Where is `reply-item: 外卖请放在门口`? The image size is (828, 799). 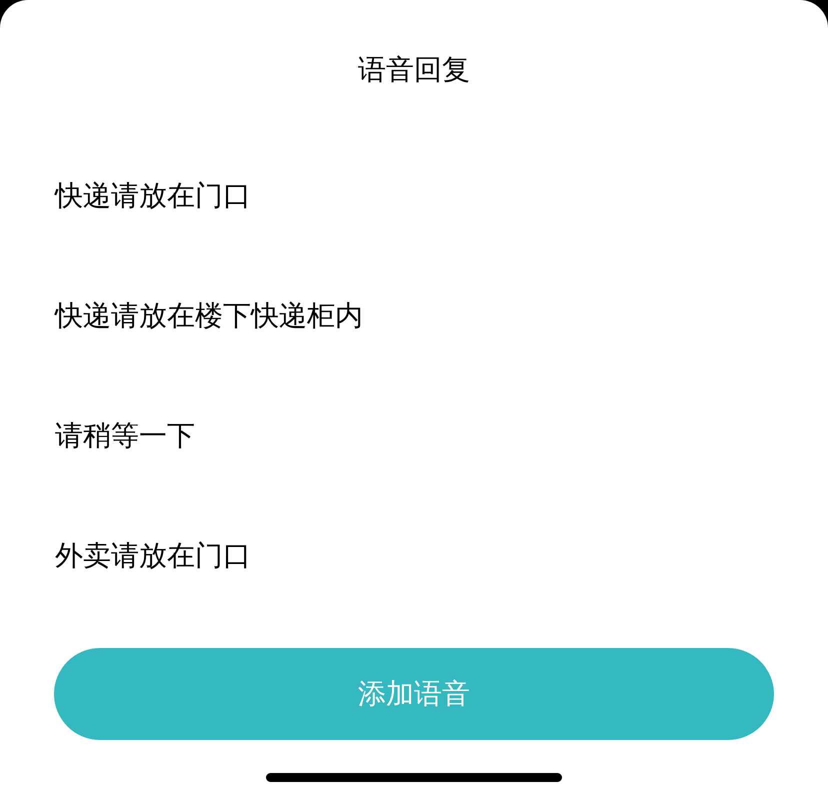 reply-item: 外卖请放在门口 is located at coordinates (153, 556).